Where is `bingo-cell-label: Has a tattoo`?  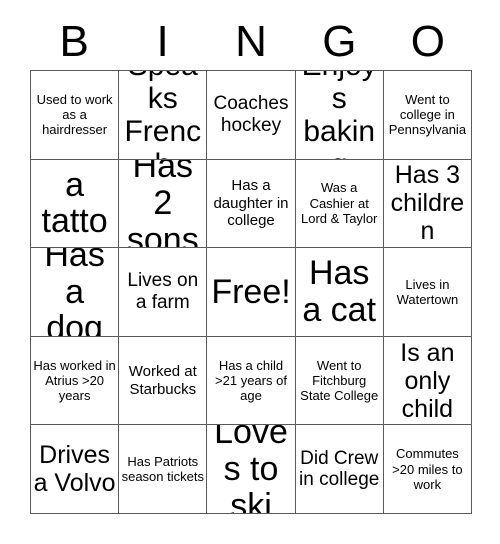 bingo-cell-label: Has a tattoo is located at coordinates (74, 204).